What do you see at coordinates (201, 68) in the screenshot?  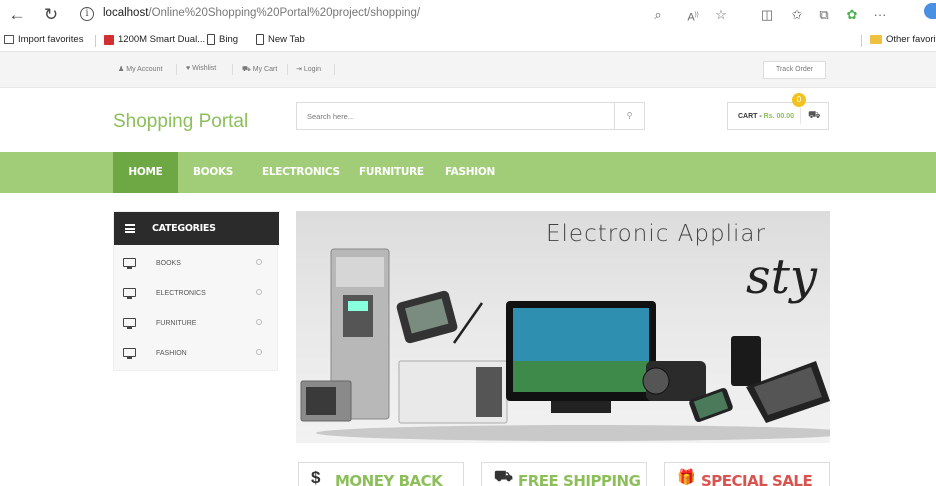 I see `wishlist-link: ♥ Wishlist` at bounding box center [201, 68].